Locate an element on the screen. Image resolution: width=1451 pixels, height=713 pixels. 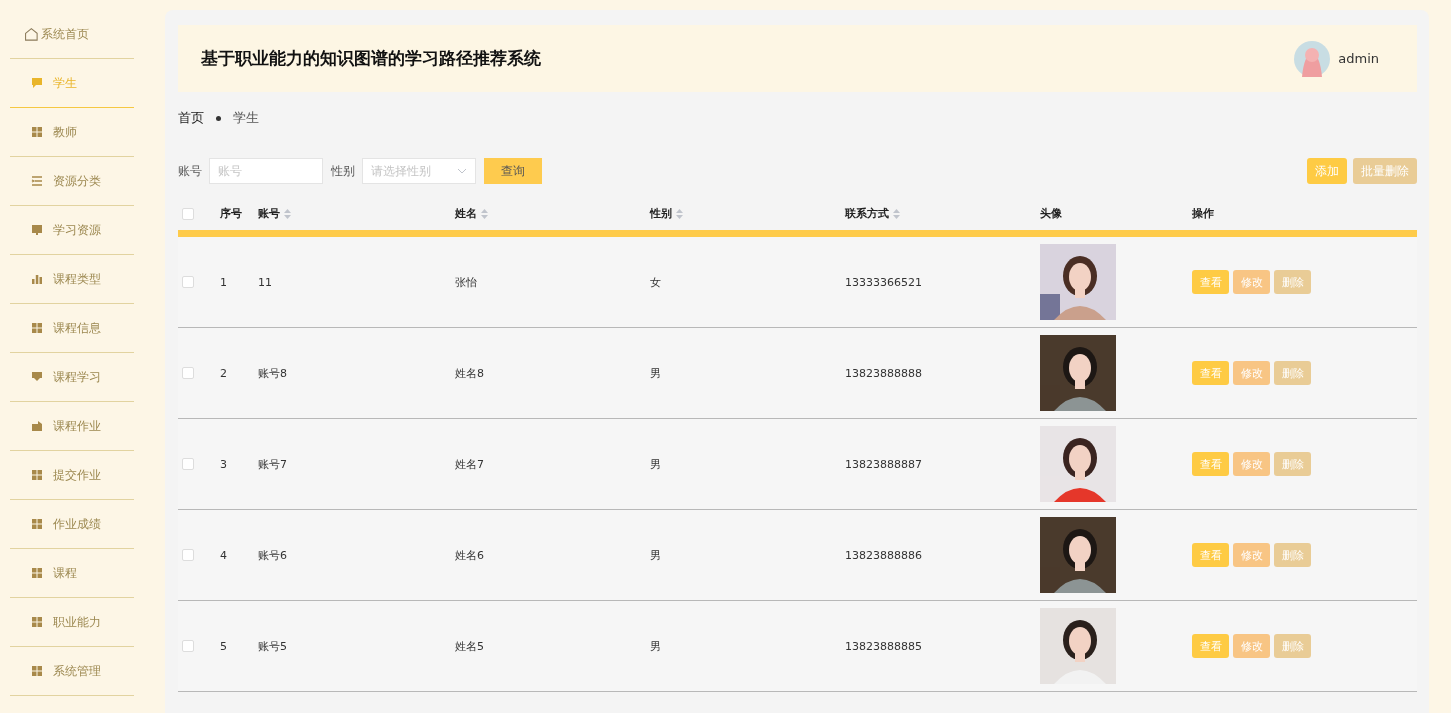
table-cell-text: 1 is located at coordinates (224, 282).